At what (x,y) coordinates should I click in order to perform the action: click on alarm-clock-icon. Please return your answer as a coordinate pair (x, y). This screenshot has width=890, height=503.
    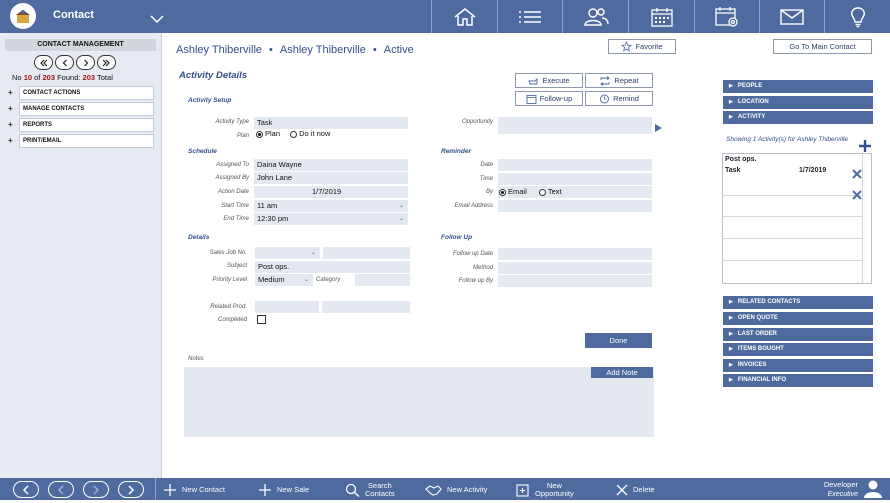
    Looking at the image, I should click on (605, 99).